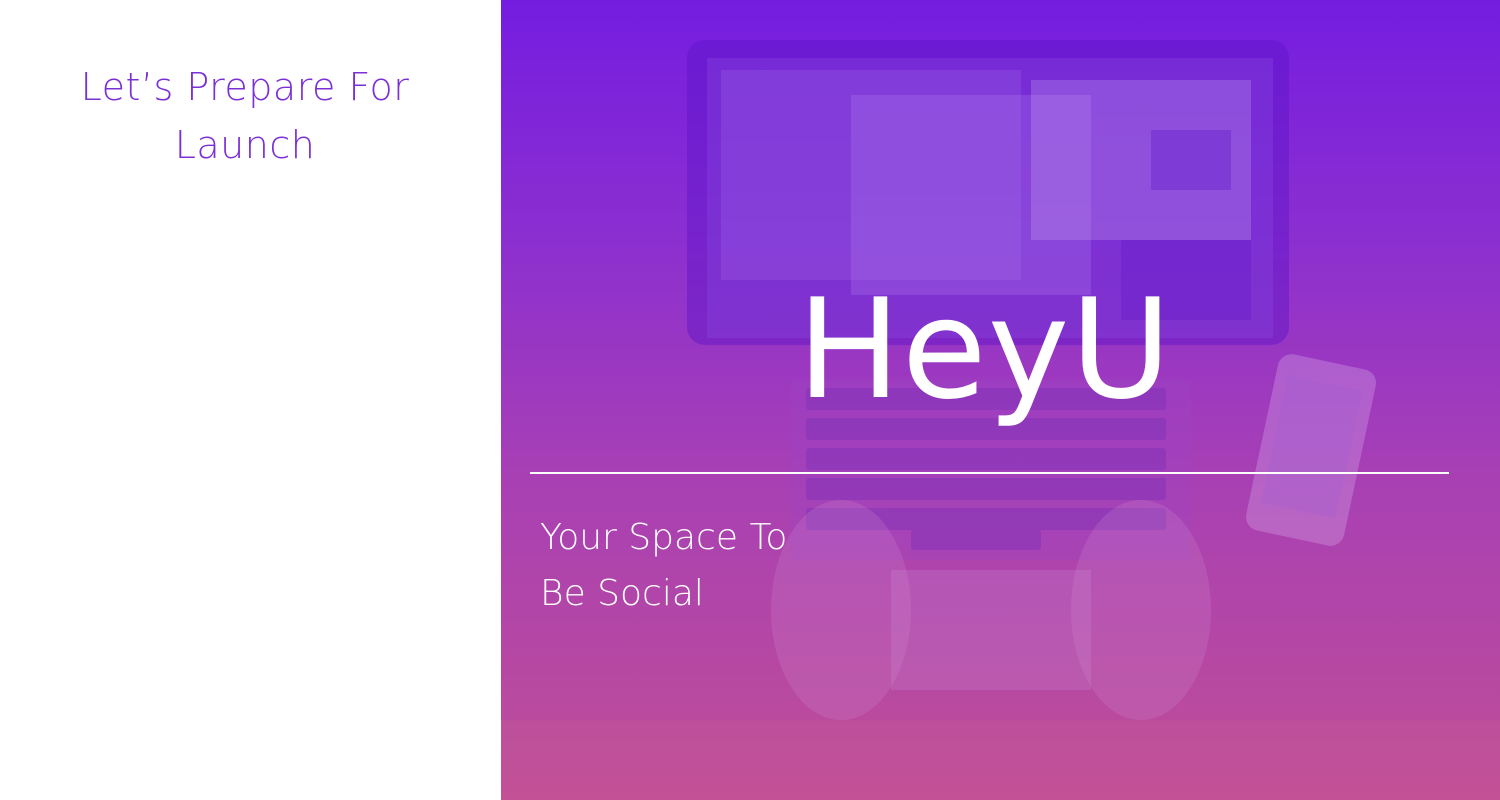 This screenshot has width=1500, height=800. I want to click on divider-line, so click(989, 473).